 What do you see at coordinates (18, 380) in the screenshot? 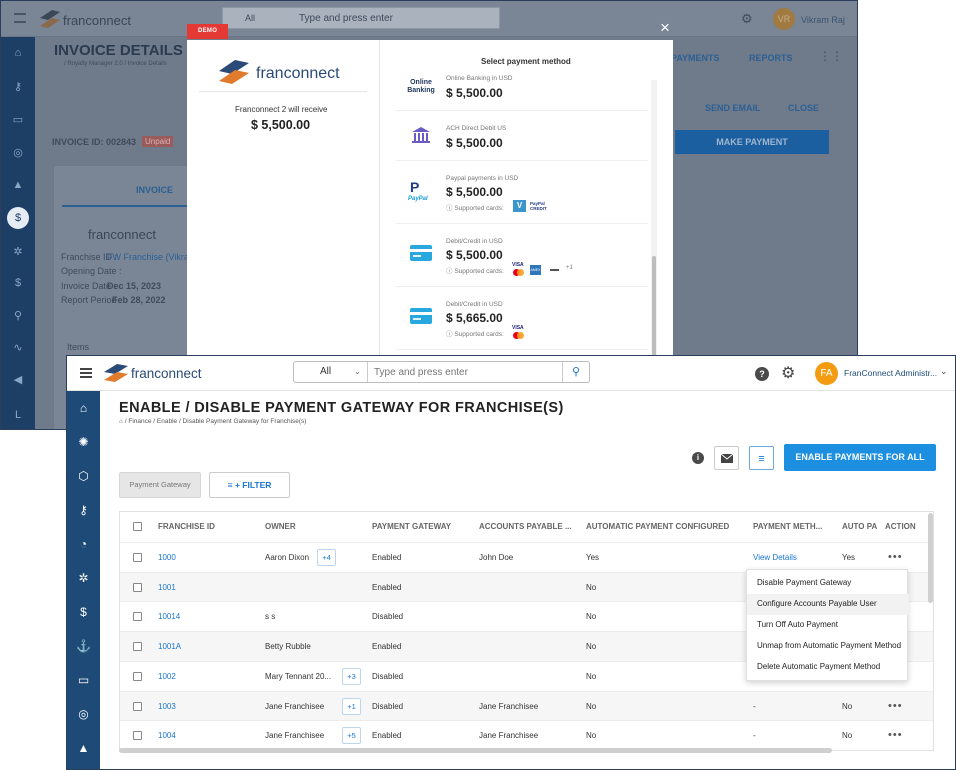
I see `back-megaphone-icon: ◀` at bounding box center [18, 380].